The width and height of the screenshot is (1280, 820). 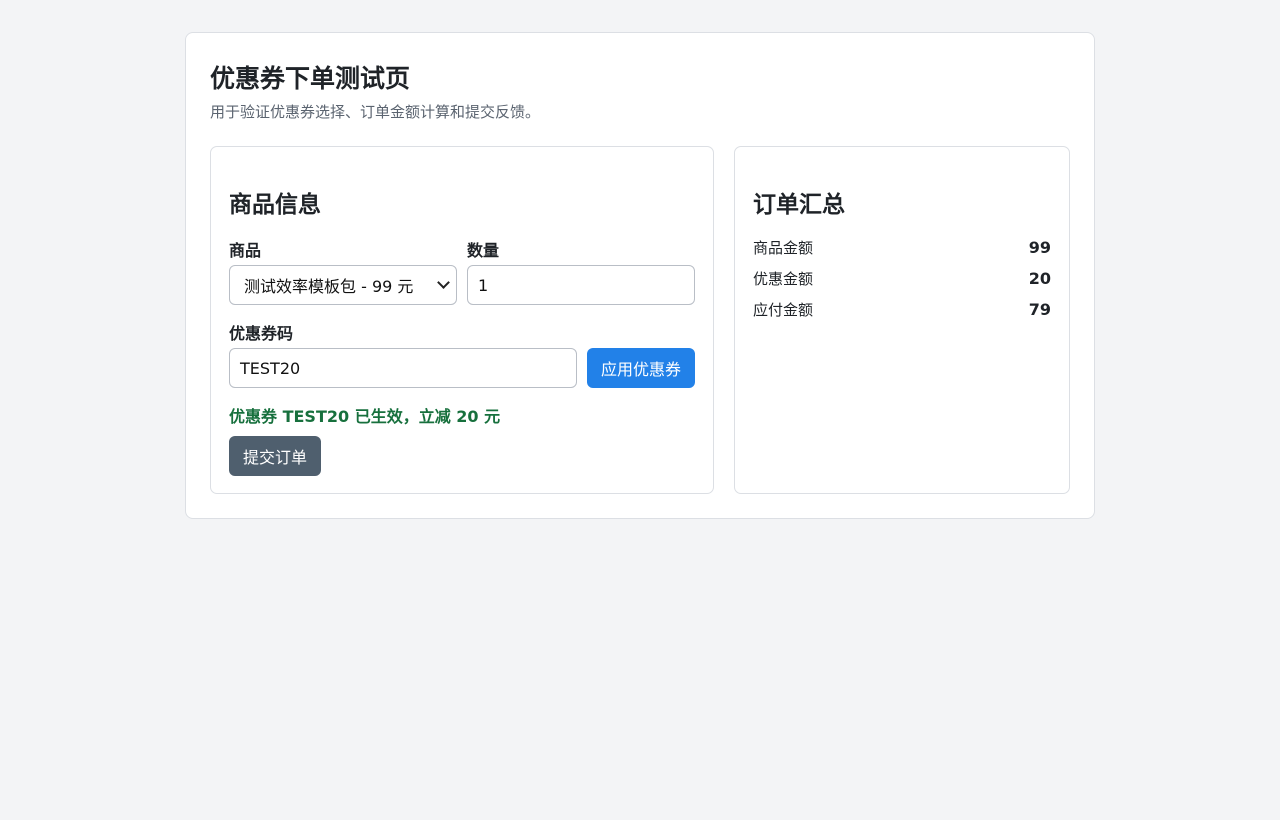 I want to click on coupon-label: 优惠券码, so click(x=261, y=333).